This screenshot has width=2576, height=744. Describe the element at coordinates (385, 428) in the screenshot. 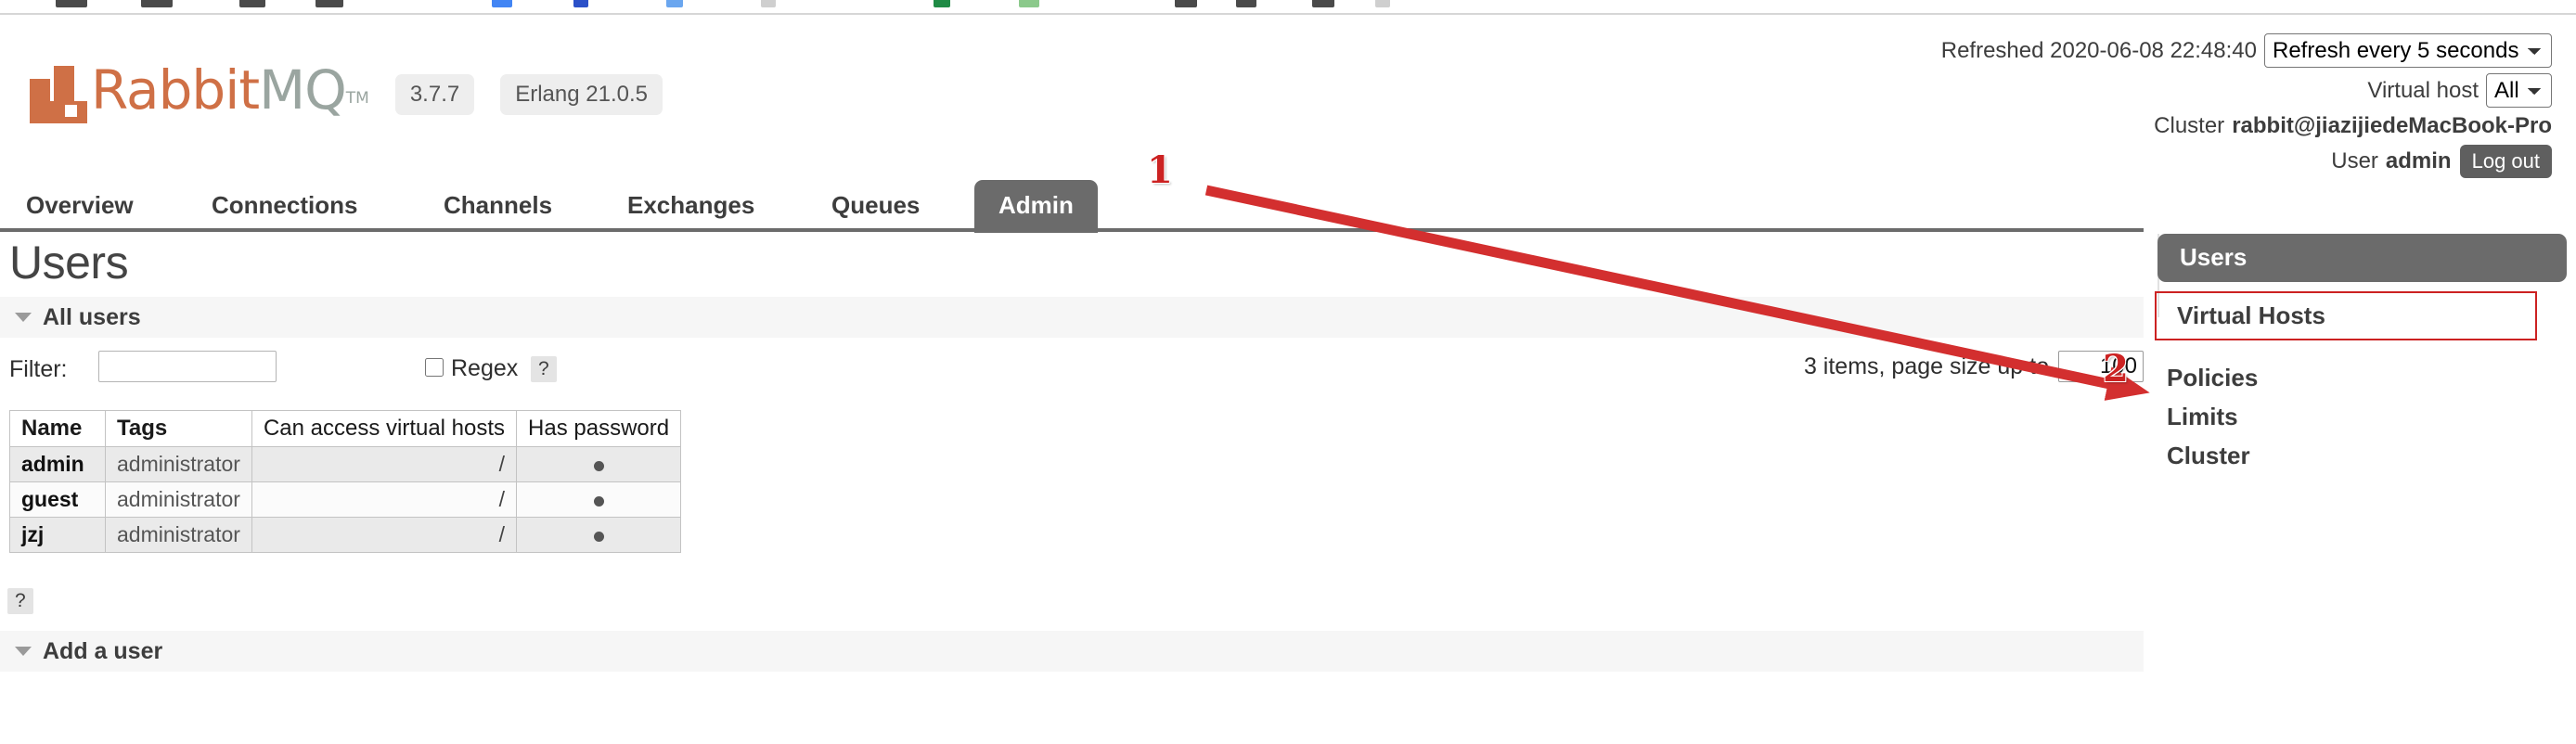

I see `column-header-can-access-virtual-hosts: Can access virtual hosts` at that location.